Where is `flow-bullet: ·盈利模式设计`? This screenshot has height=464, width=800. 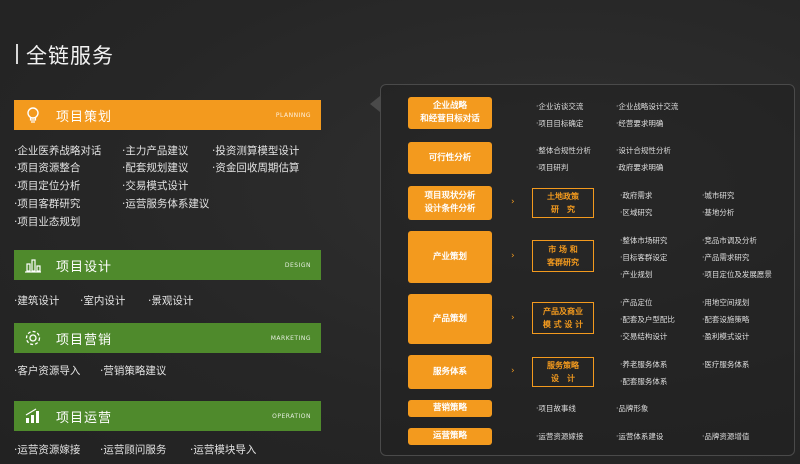 flow-bullet: ·盈利模式设计 is located at coordinates (726, 336).